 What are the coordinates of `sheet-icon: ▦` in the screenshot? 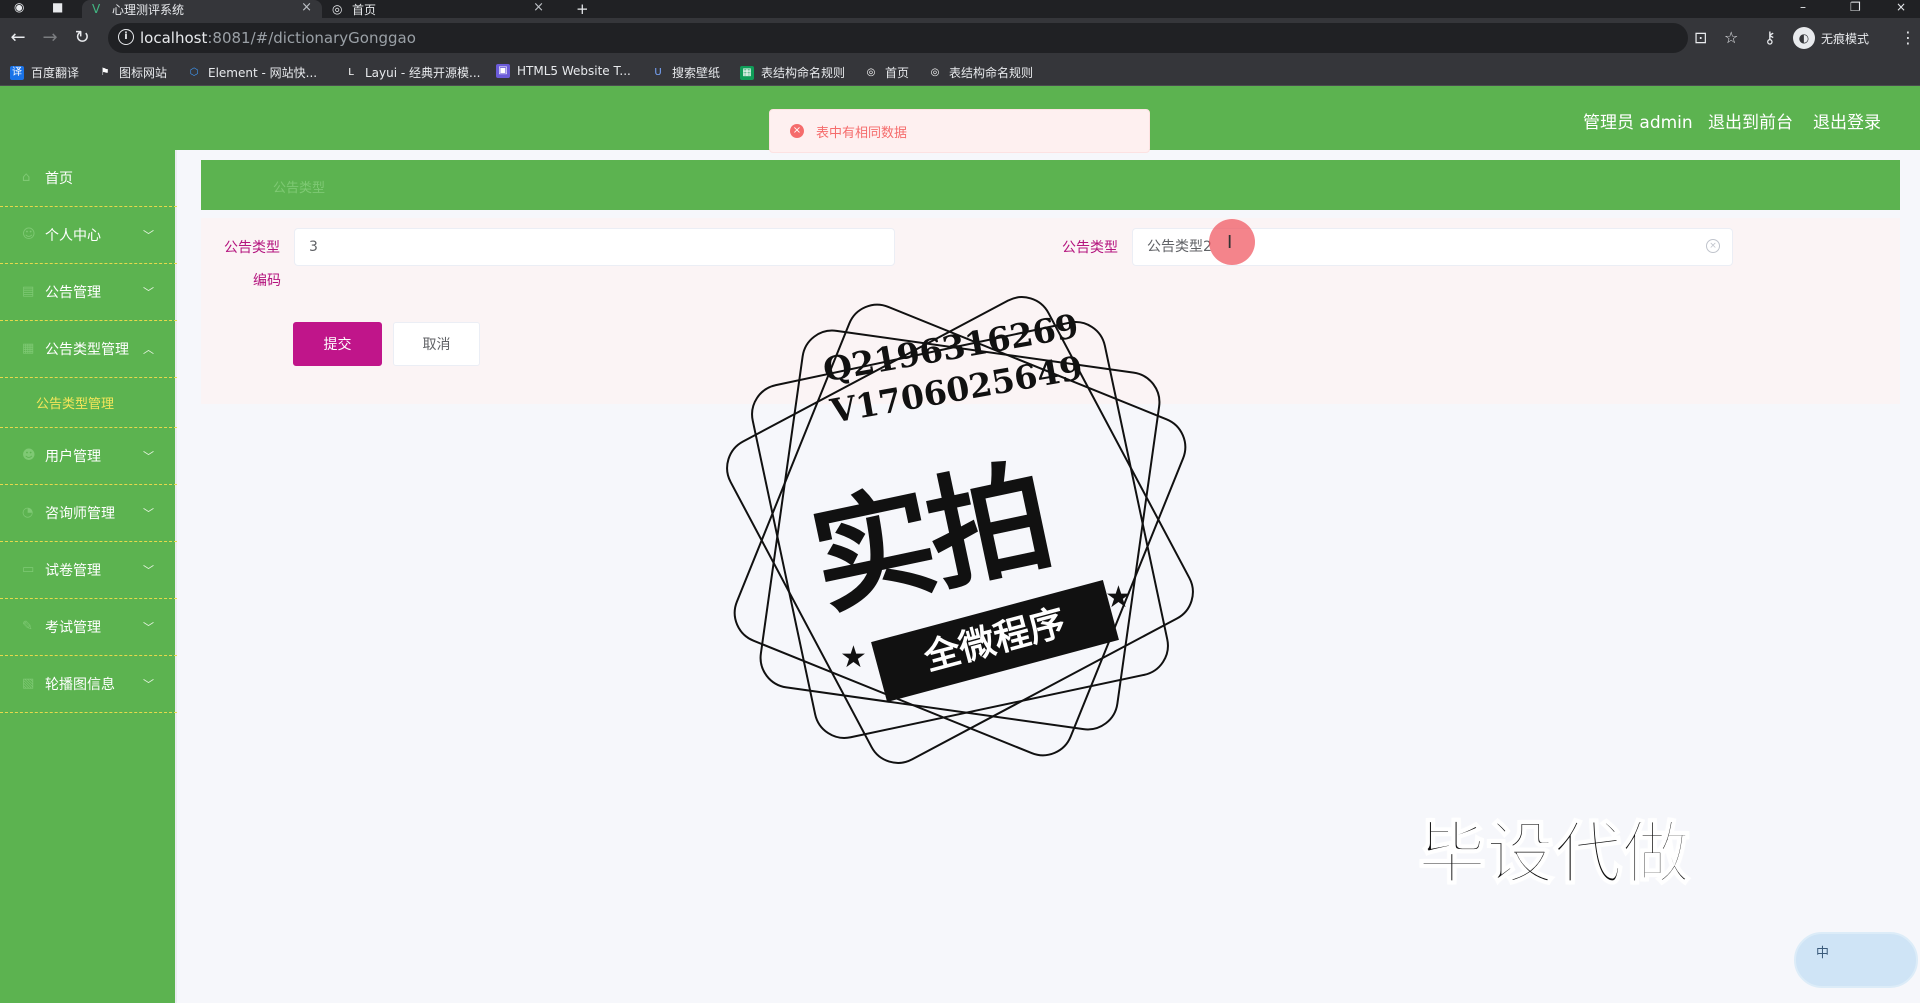 It's located at (747, 72).